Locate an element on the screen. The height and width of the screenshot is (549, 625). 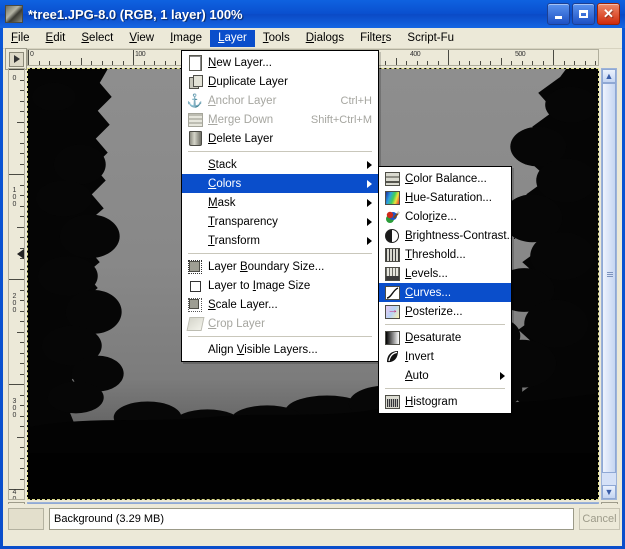
scroll-down-button: ▼ is located at coordinates (609, 492).